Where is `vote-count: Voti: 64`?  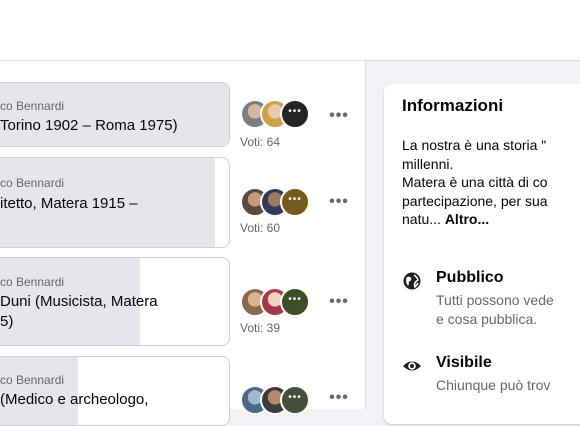
vote-count: Voti: 64 is located at coordinates (260, 142).